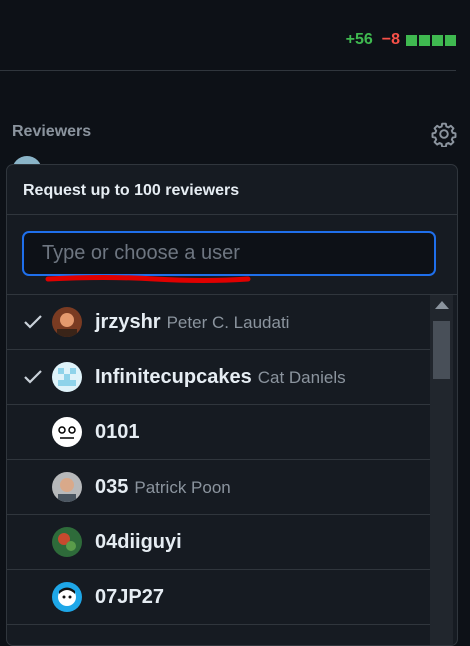 Image resolution: width=470 pixels, height=646 pixels. I want to click on divider, so click(232, 214).